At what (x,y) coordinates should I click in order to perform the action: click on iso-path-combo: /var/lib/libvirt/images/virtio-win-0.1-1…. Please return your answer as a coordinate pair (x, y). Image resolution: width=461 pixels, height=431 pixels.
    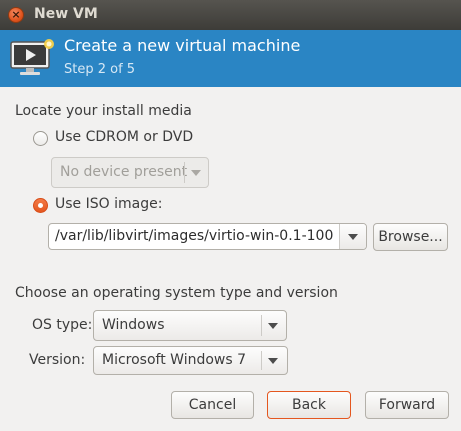
    Looking at the image, I should click on (207, 236).